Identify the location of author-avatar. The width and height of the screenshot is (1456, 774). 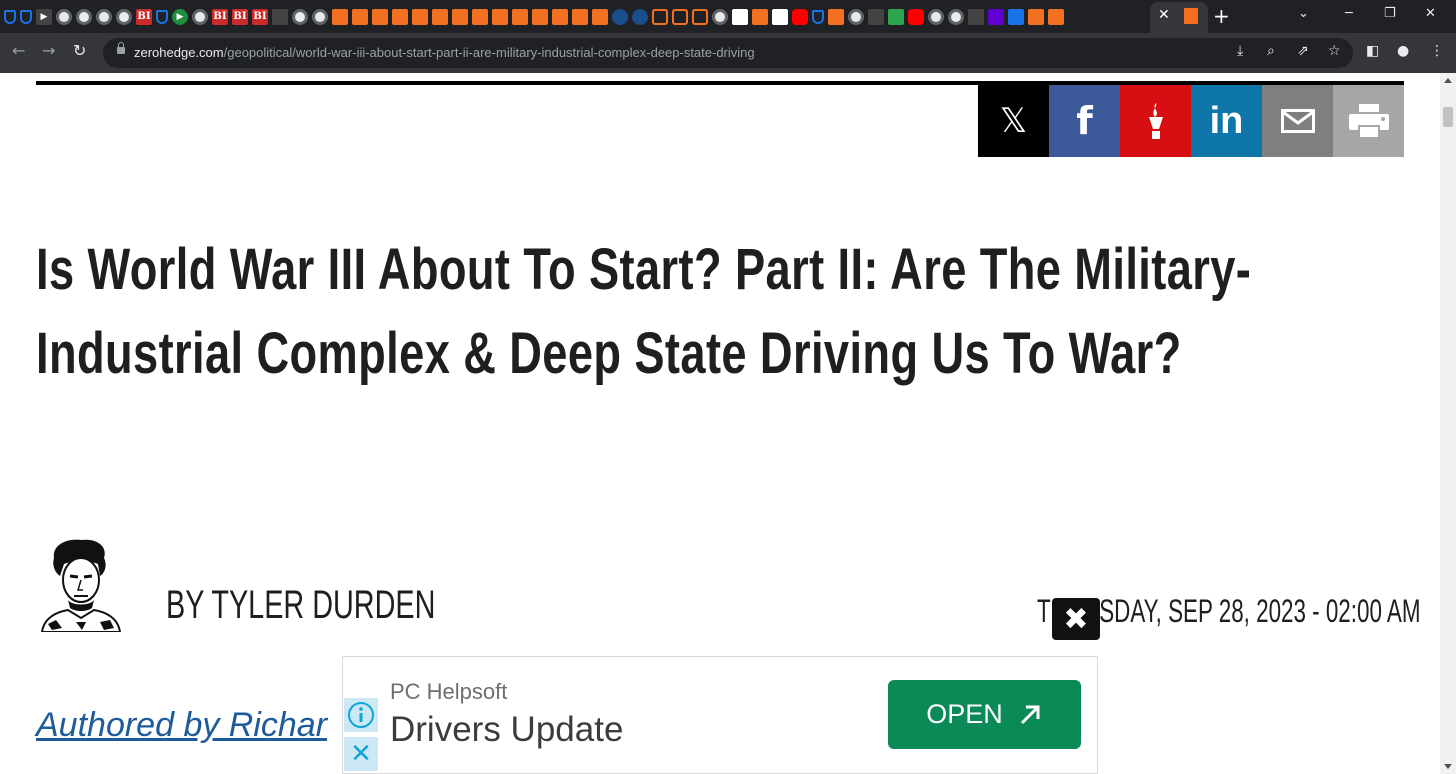
(81, 584).